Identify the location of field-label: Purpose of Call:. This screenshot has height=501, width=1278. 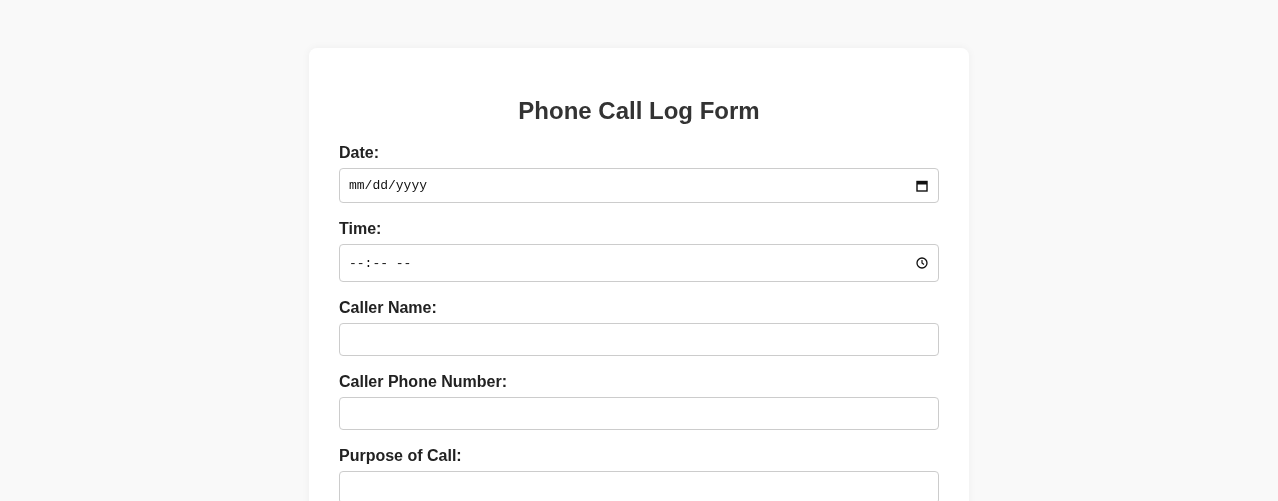
(401, 455).